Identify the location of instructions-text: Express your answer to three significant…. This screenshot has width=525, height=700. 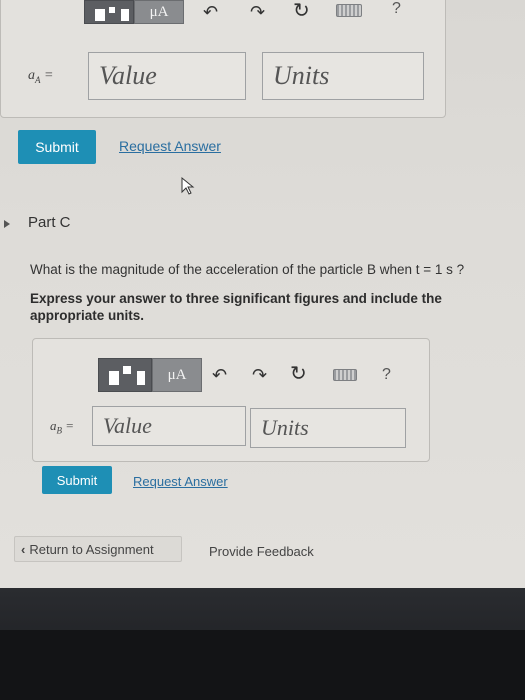
(236, 307).